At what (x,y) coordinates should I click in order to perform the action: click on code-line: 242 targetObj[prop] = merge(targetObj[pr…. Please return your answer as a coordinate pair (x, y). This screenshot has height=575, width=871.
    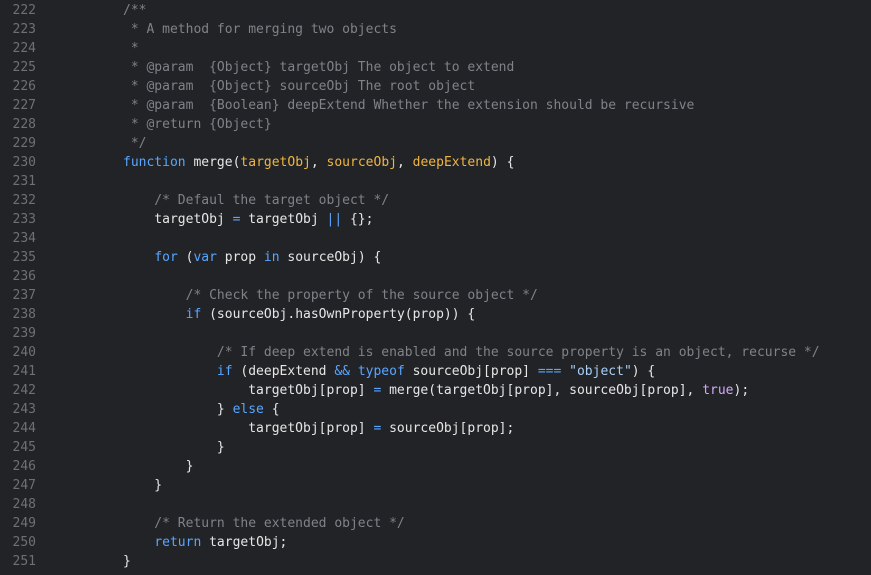
    Looking at the image, I should click on (435, 390).